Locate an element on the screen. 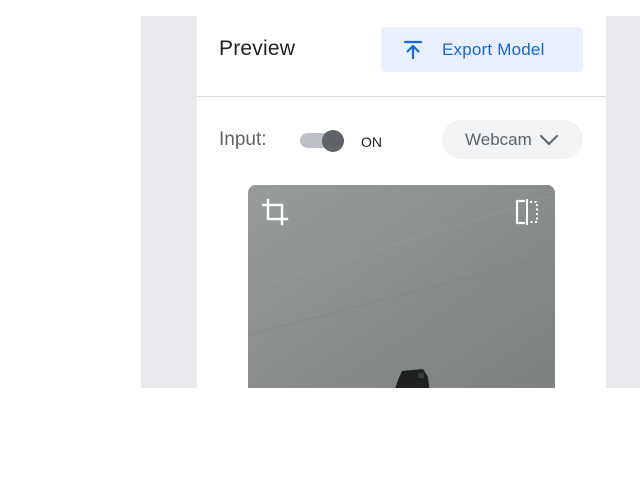 The width and height of the screenshot is (640, 480). export-model-button: Export Model is located at coordinates (482, 49).